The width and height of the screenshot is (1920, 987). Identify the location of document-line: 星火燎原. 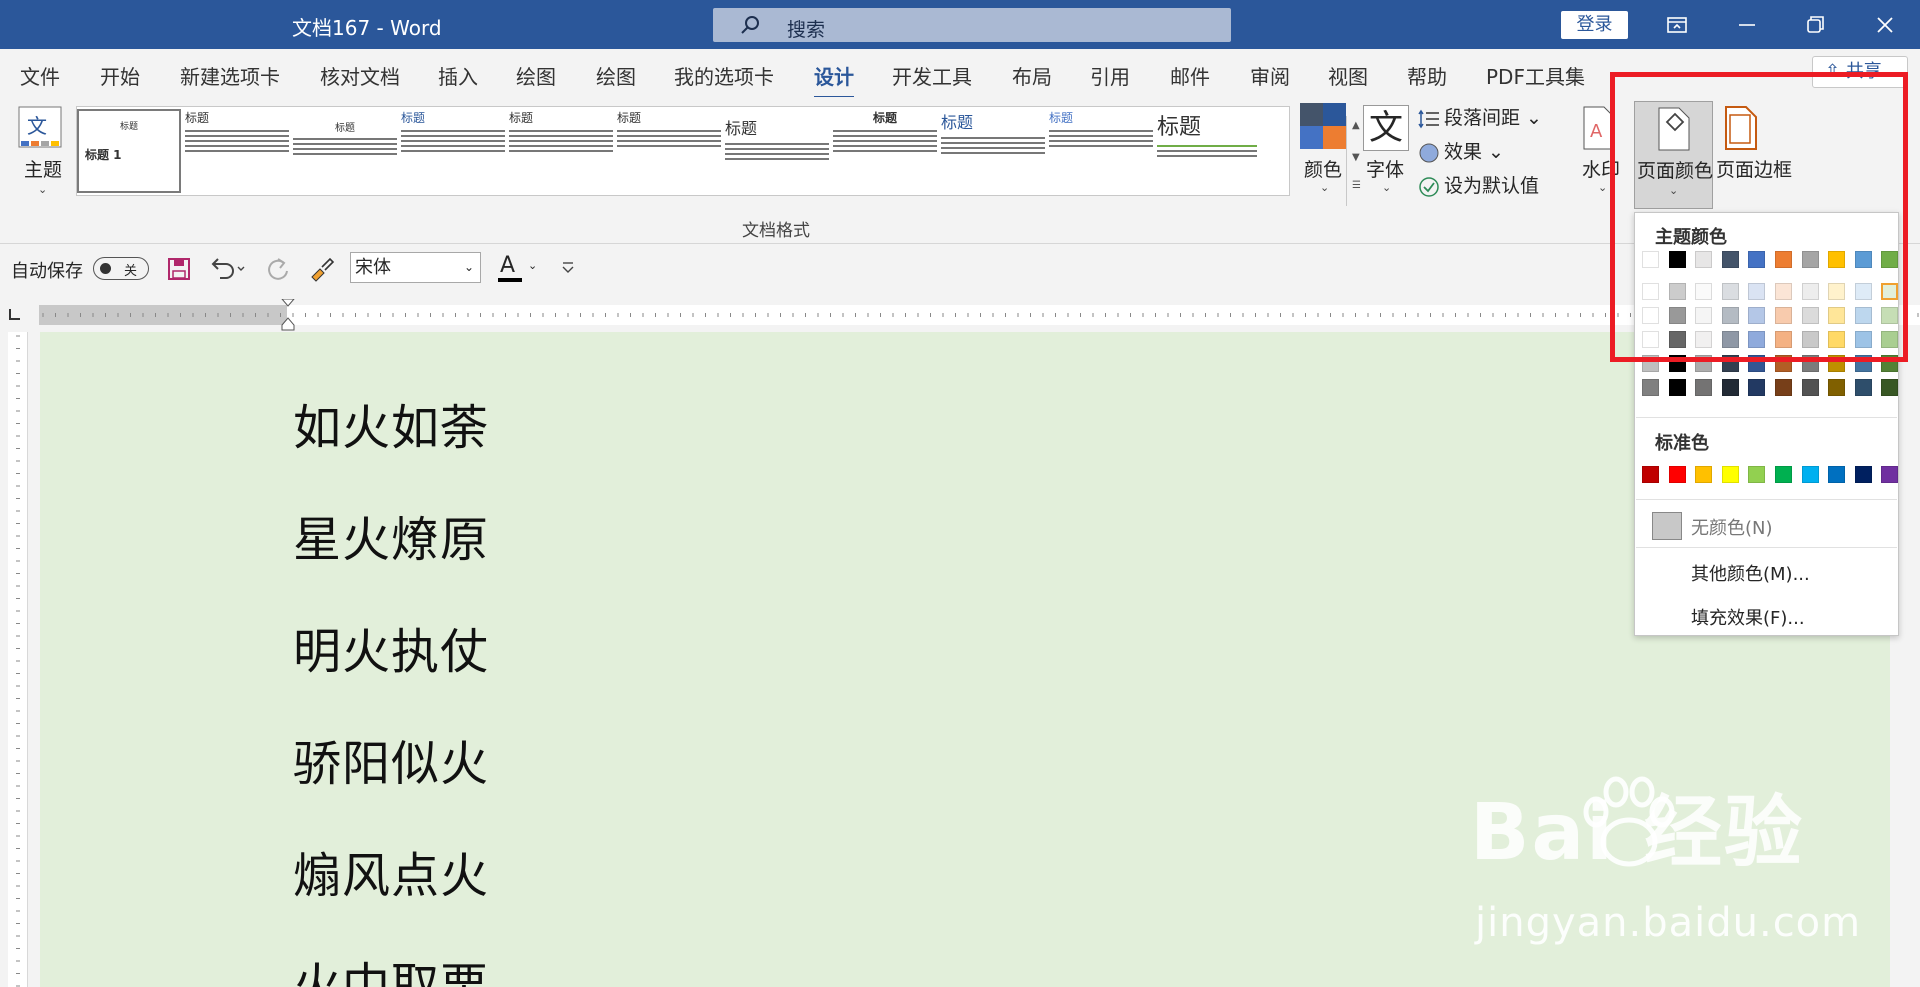
(391, 535).